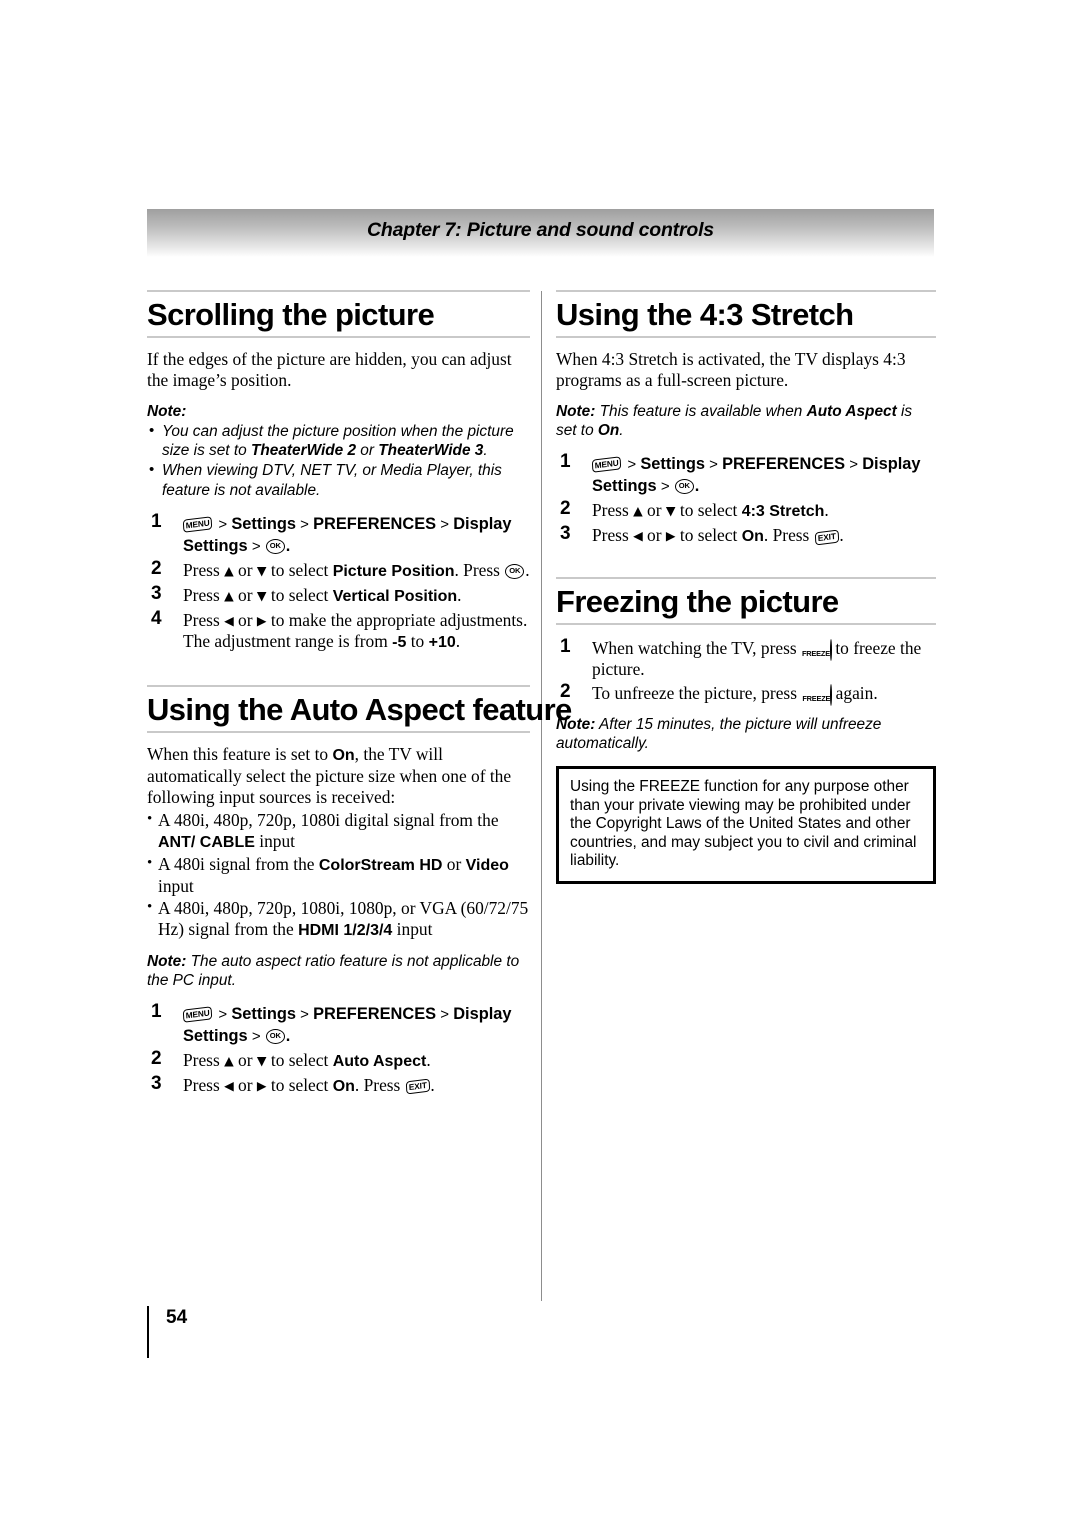  Describe the element at coordinates (606, 464) in the screenshot. I see `menu-key-icon: MENU` at that location.